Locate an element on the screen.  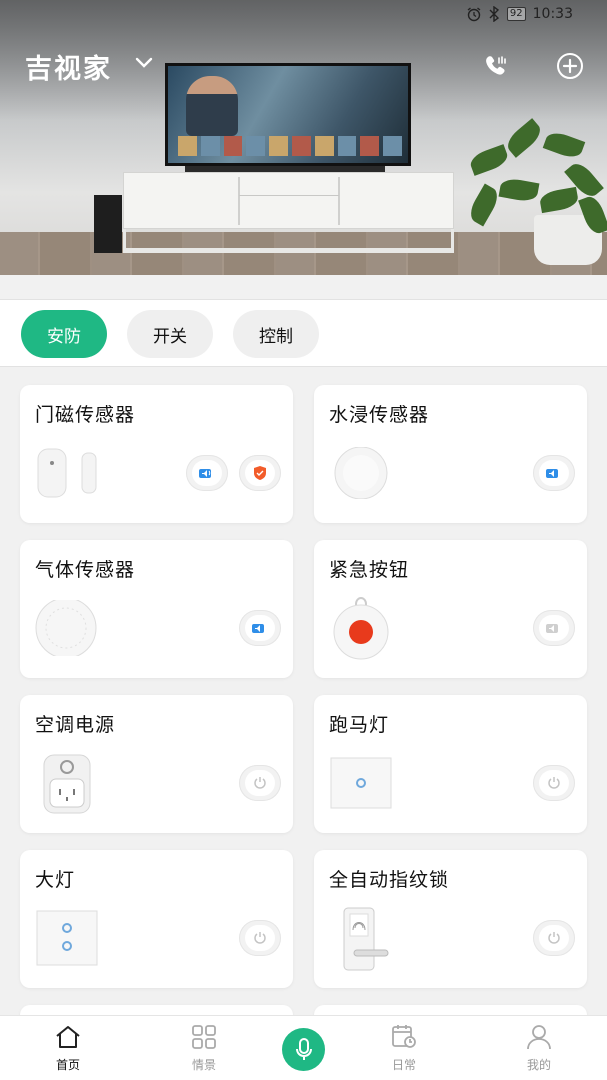
category-tabs: 安防 开关 控制 is located at coordinates (303, 333).